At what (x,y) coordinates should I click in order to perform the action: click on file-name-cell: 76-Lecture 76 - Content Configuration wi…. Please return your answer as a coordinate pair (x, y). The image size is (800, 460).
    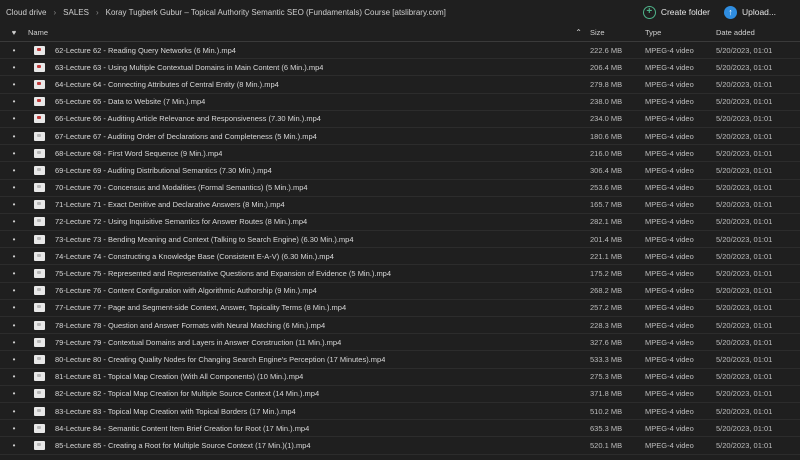
    Looking at the image, I should click on (309, 291).